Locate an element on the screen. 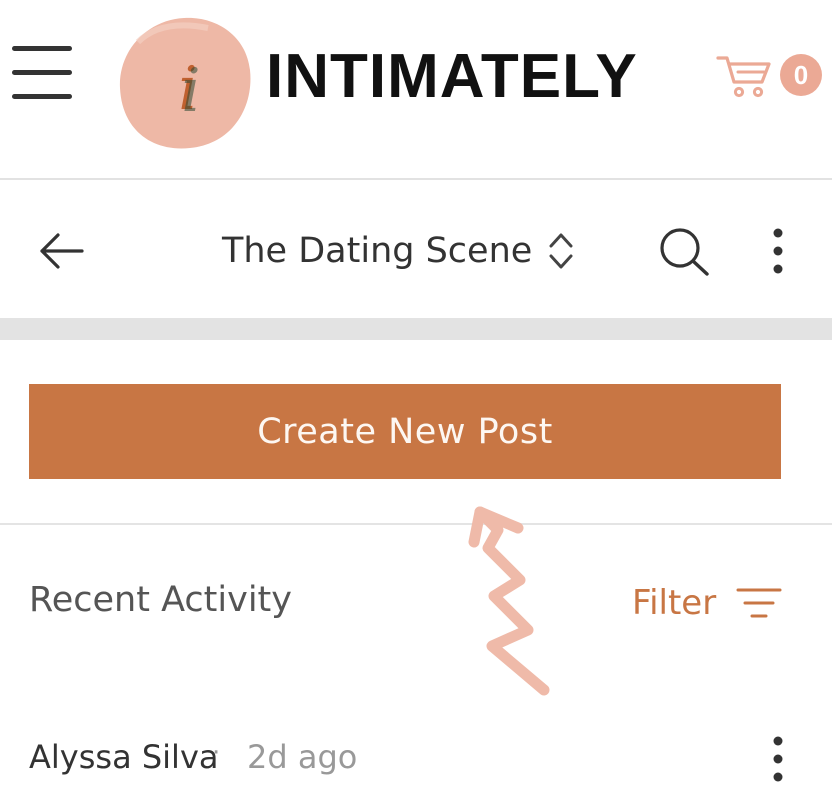  hamburger-icon is located at coordinates (43, 74).